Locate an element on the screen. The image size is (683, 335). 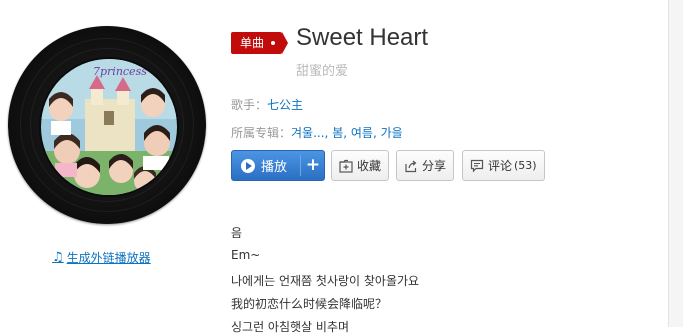
cover-art: 7princess is located at coordinates (109, 127).